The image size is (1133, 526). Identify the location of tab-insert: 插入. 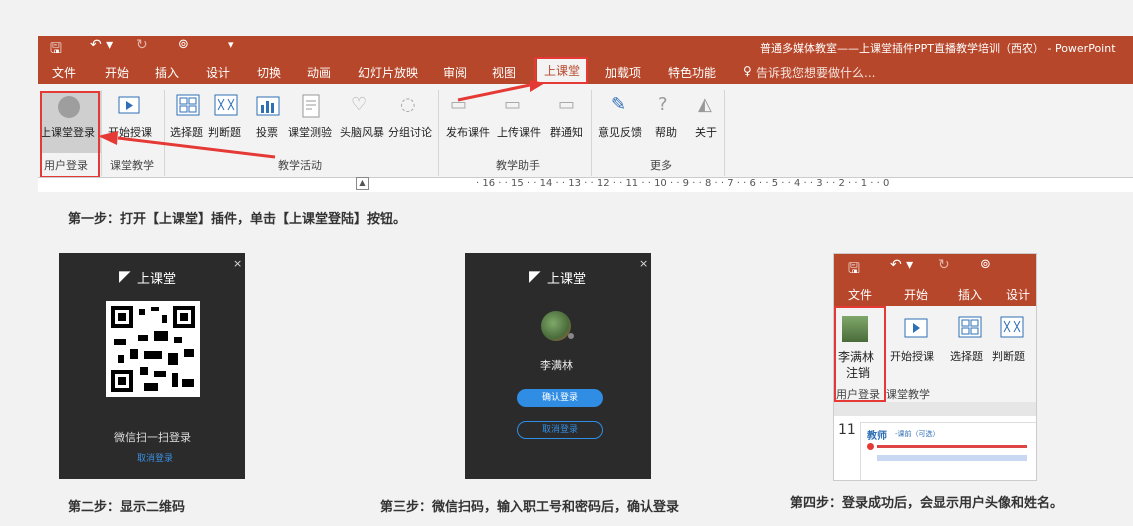
(167, 72).